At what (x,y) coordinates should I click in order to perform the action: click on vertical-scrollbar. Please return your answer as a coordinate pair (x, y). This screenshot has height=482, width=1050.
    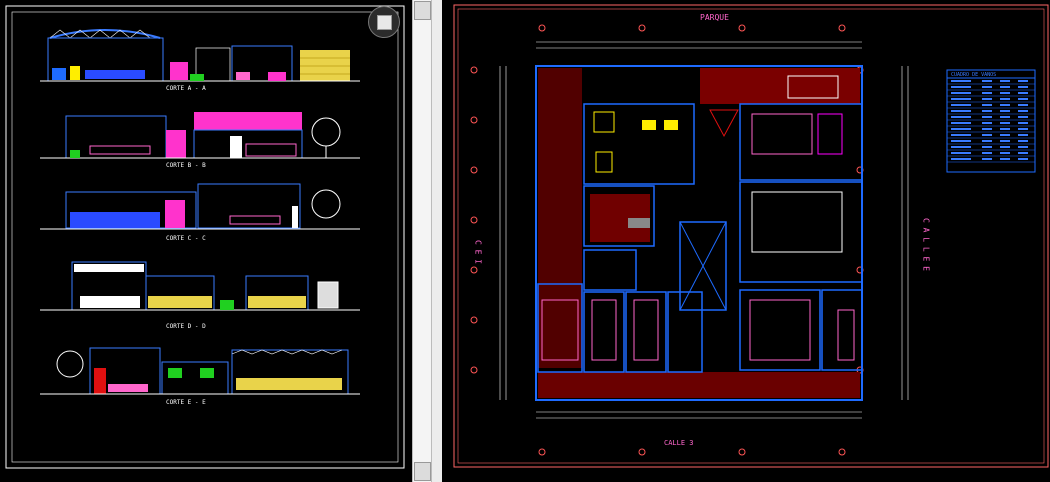
    Looking at the image, I should click on (422, 241).